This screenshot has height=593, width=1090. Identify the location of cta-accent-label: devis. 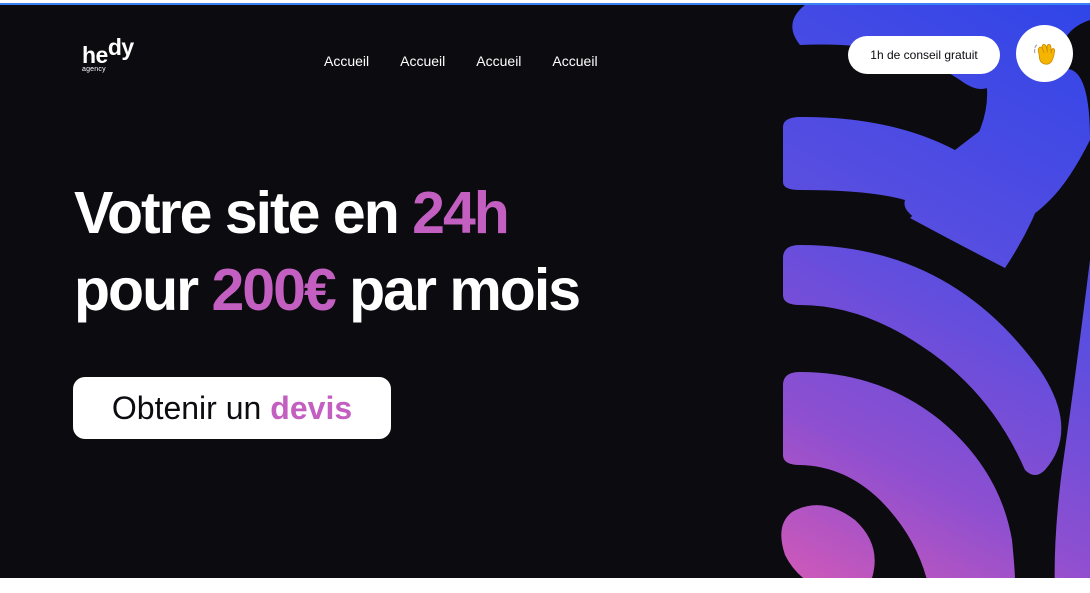
(311, 407).